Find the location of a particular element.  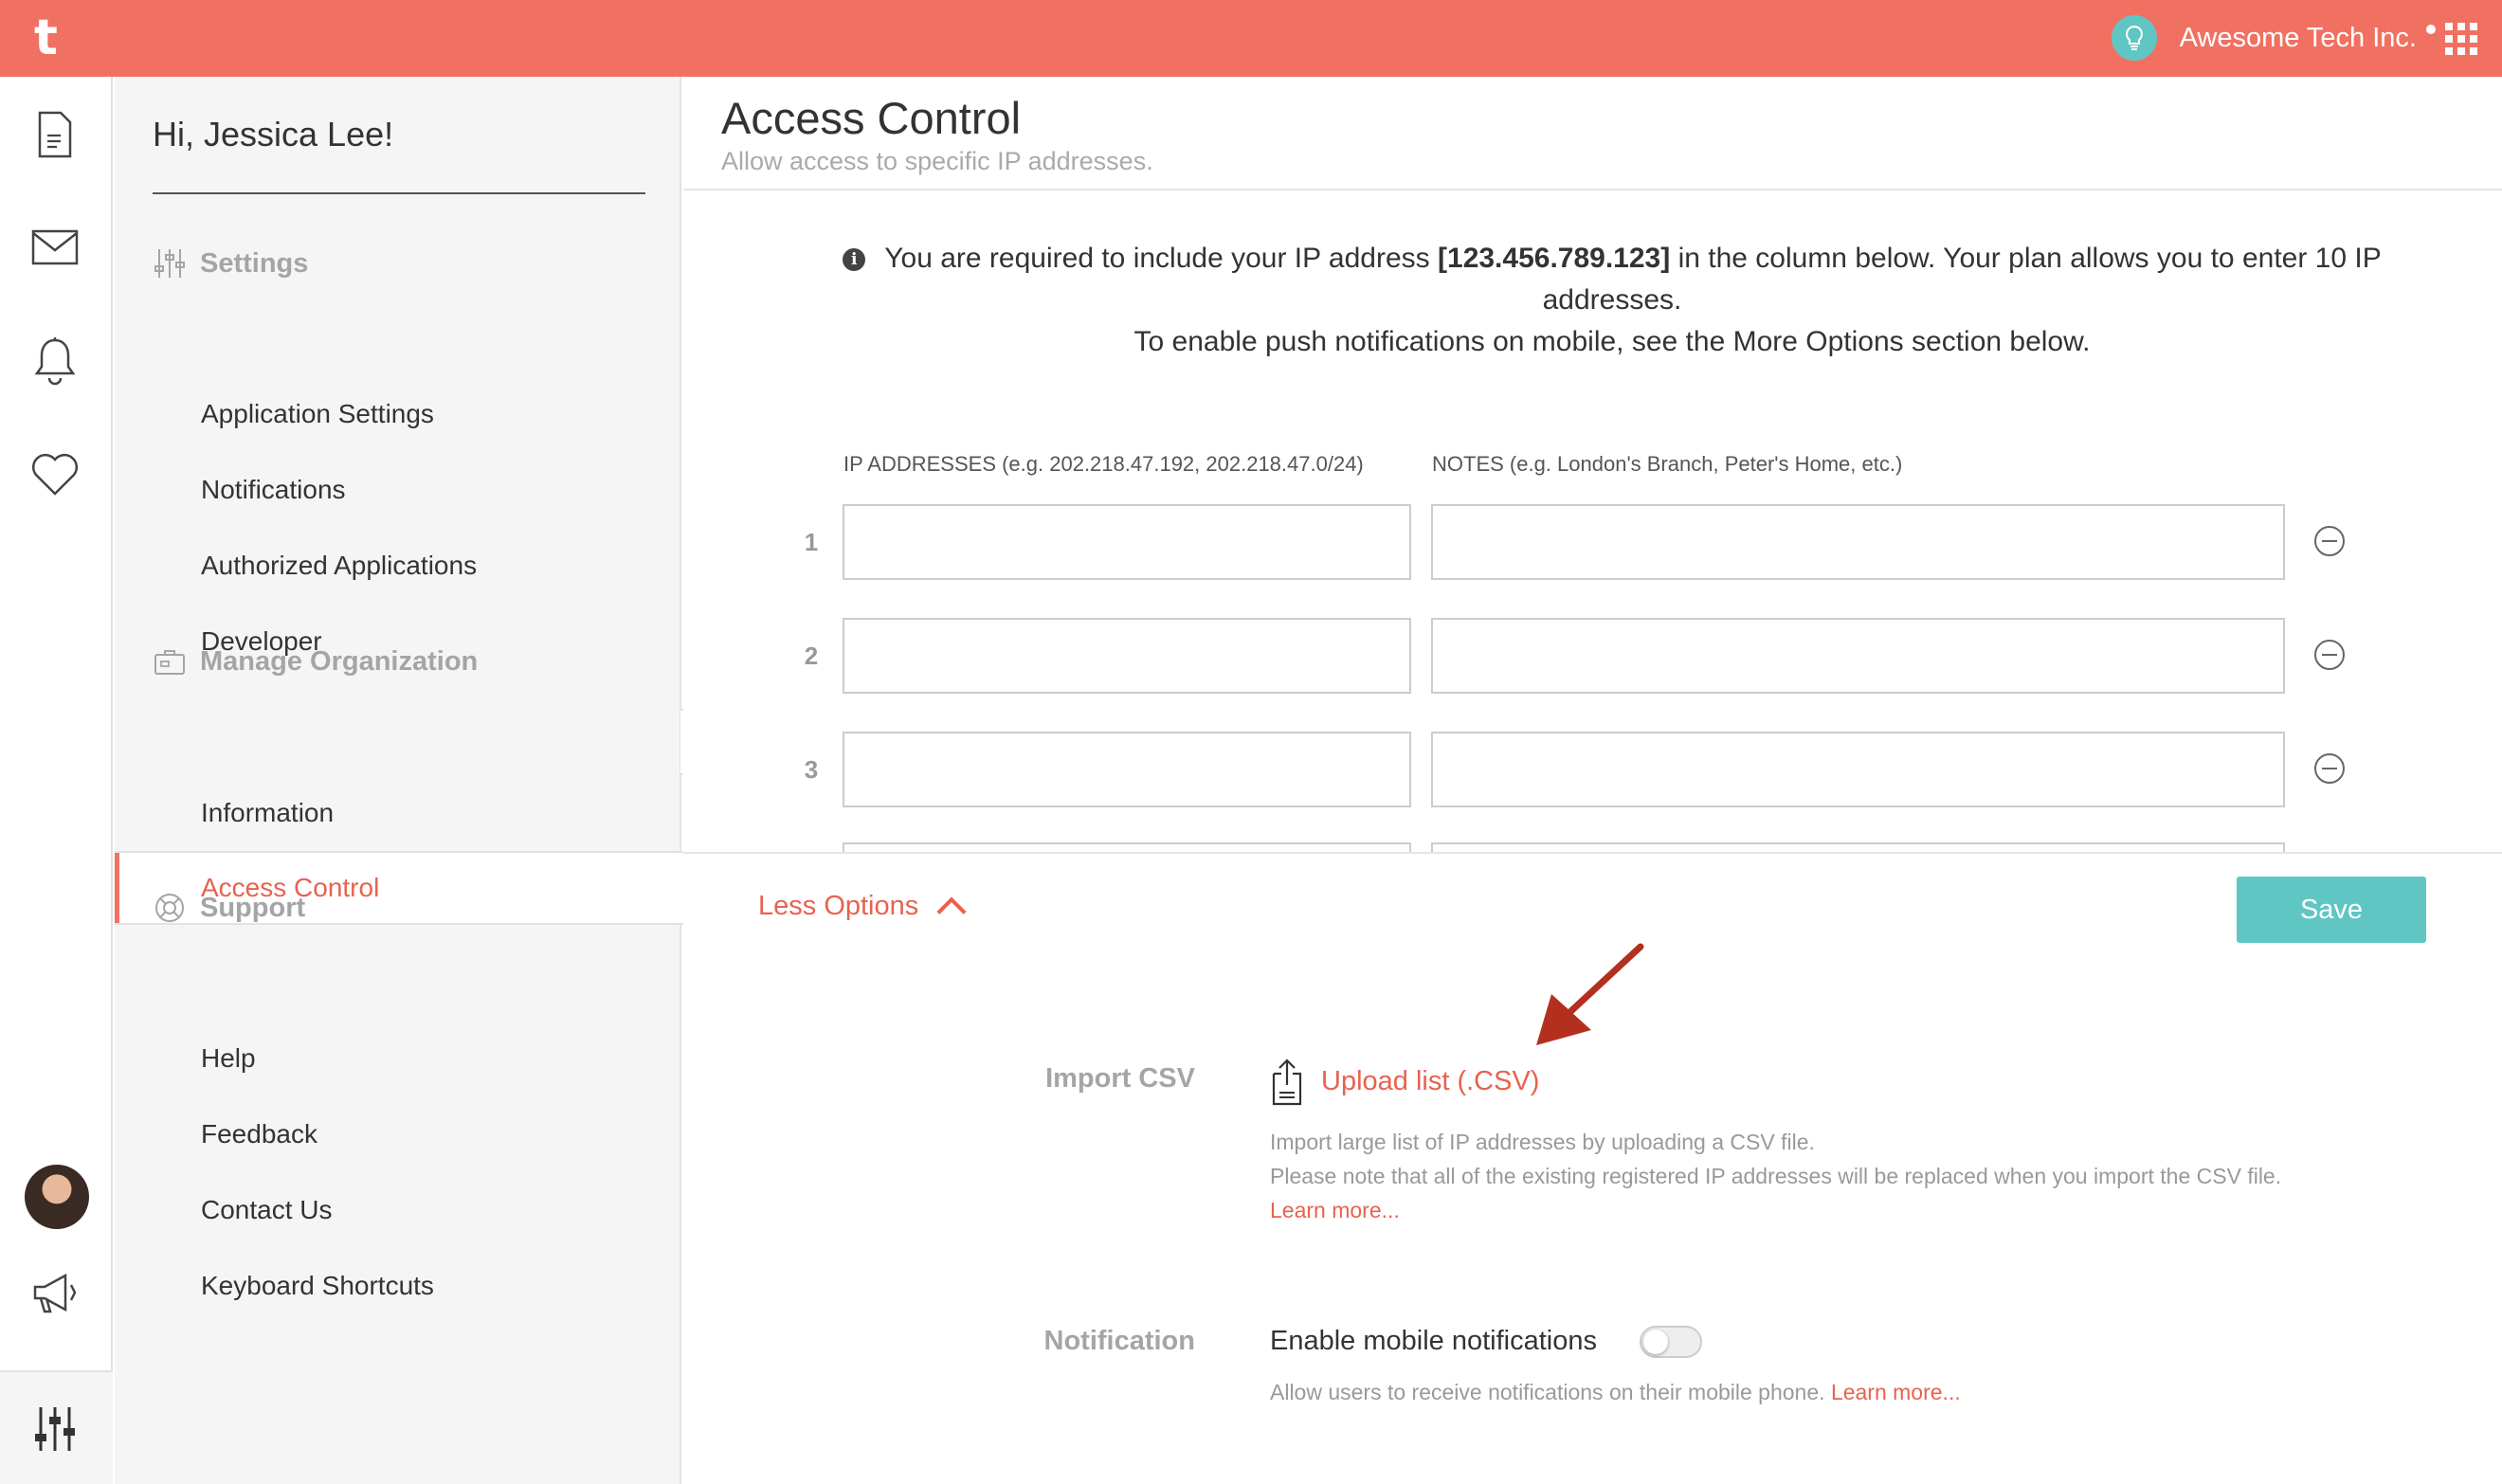

briefcase-icon is located at coordinates (170, 661).